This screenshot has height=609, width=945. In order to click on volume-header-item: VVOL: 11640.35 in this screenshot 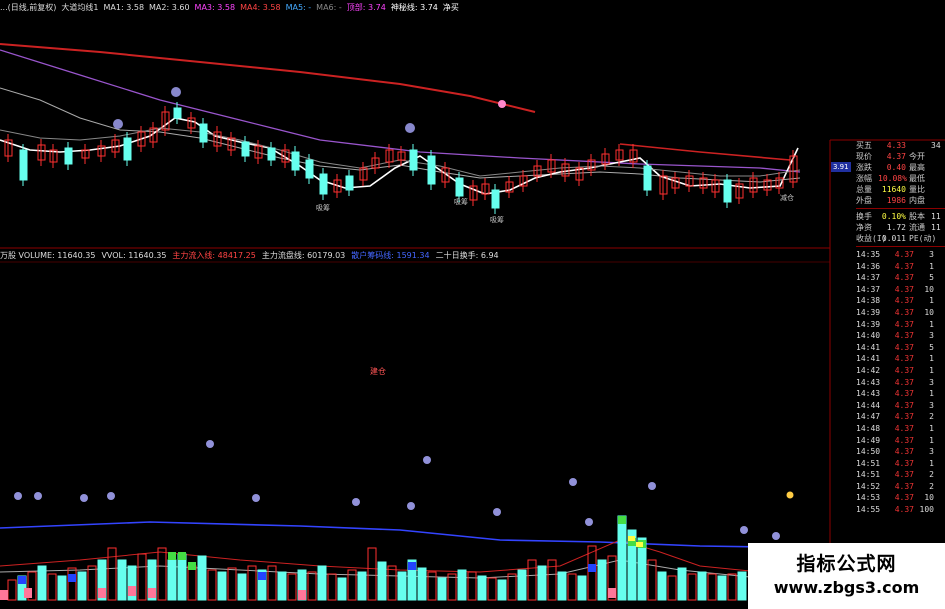, I will do `click(134, 255)`.